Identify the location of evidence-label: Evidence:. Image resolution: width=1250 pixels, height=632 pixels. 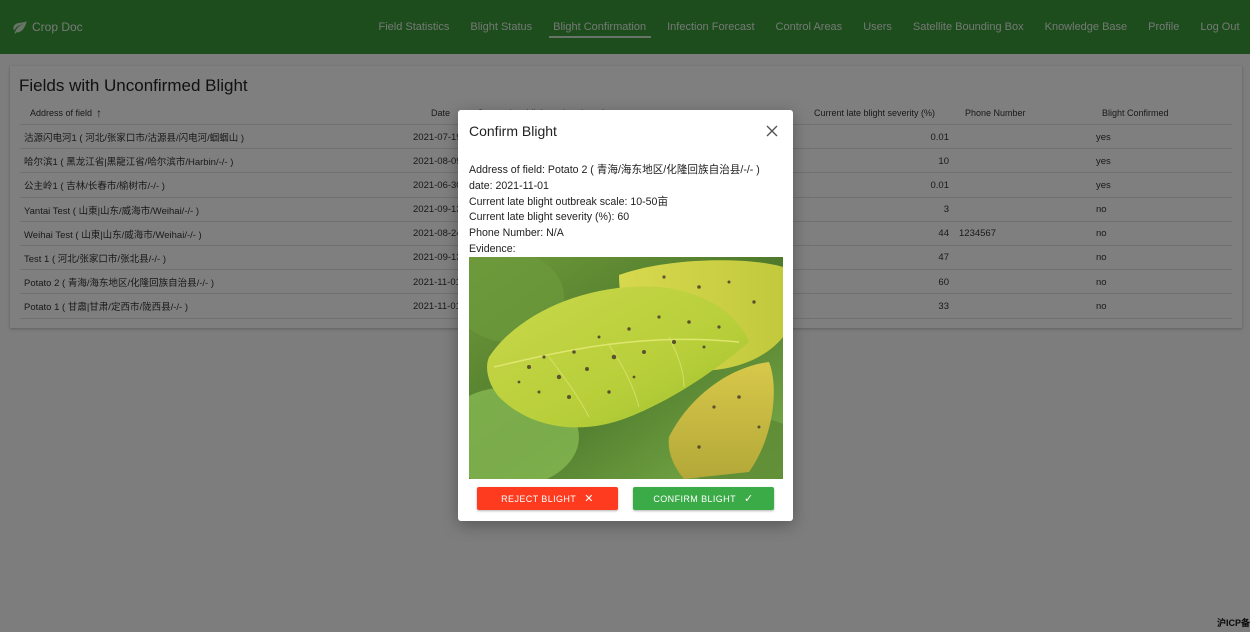
(492, 248).